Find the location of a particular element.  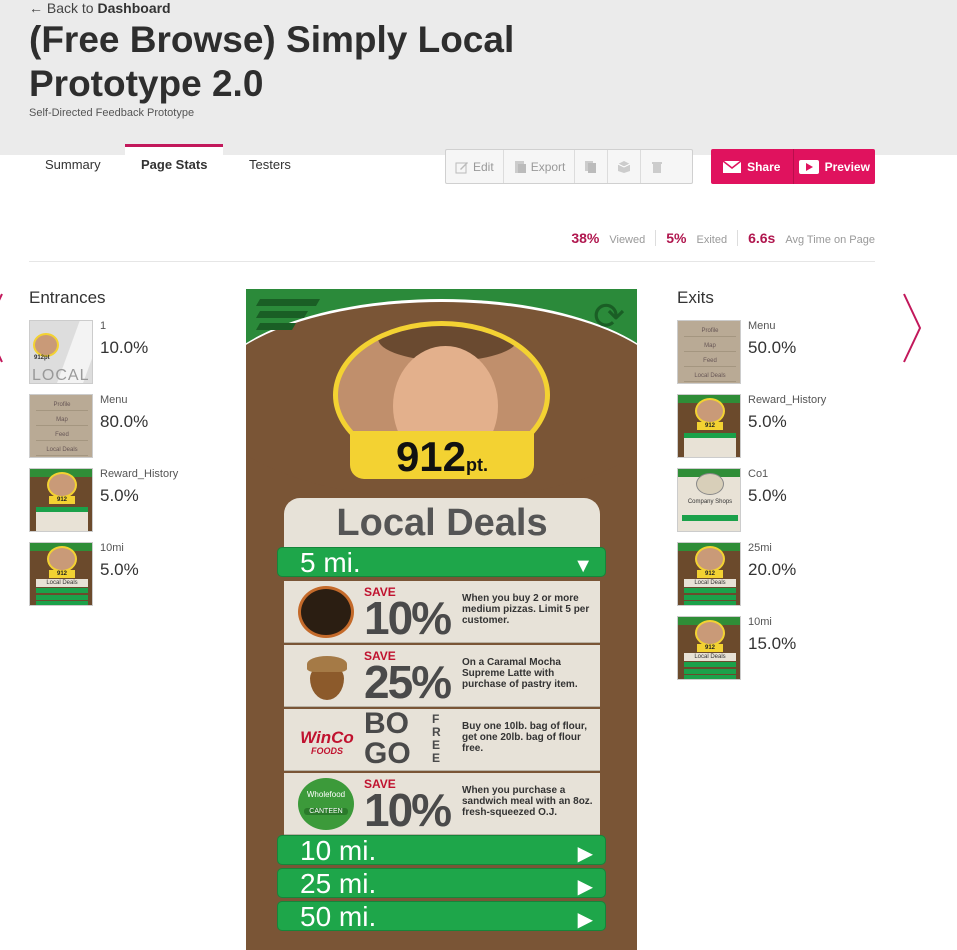

points-badge: 912pt. is located at coordinates (442, 455).